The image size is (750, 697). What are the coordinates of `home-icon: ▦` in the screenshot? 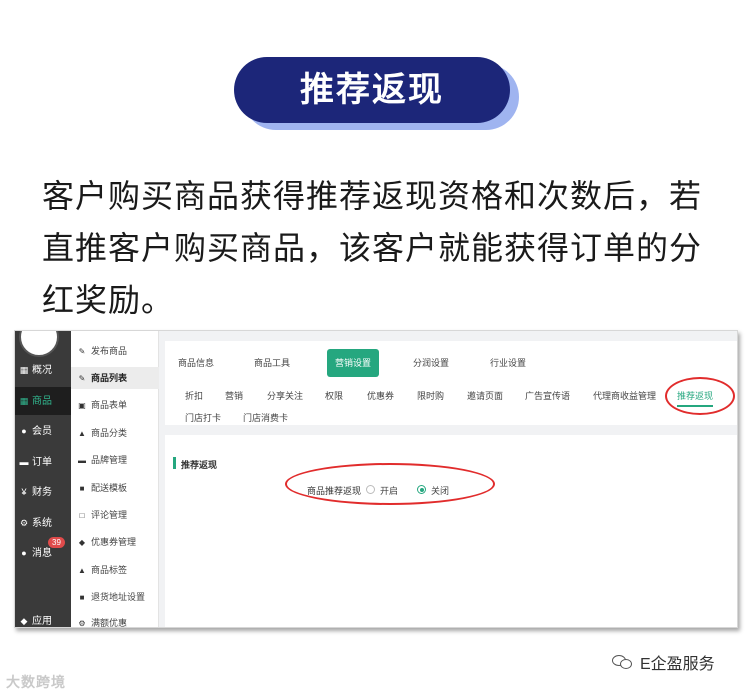 It's located at (24, 370).